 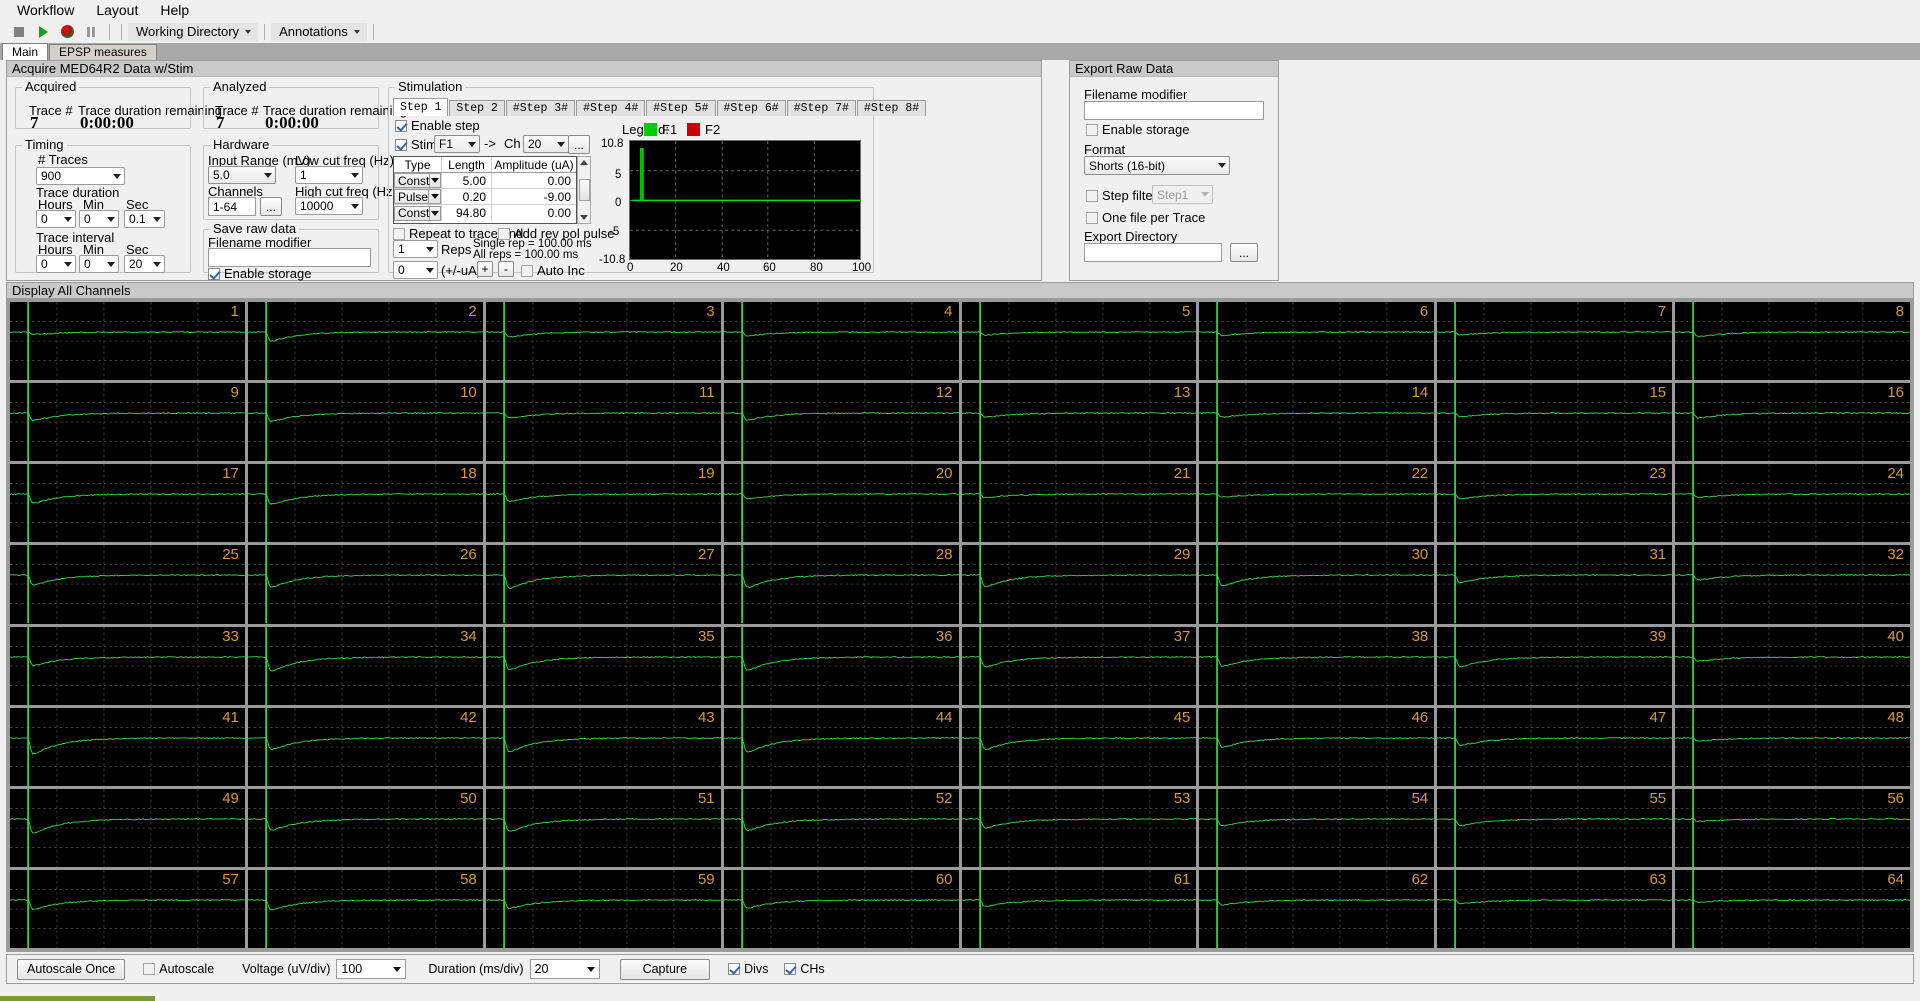 I want to click on channel-cell: 52, so click(x=841, y=827).